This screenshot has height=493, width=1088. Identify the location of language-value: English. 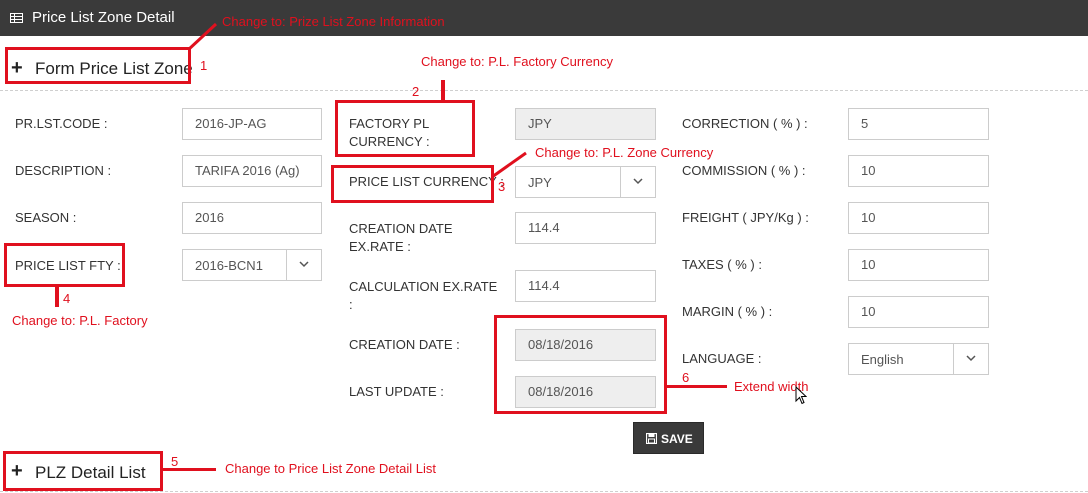
(882, 359).